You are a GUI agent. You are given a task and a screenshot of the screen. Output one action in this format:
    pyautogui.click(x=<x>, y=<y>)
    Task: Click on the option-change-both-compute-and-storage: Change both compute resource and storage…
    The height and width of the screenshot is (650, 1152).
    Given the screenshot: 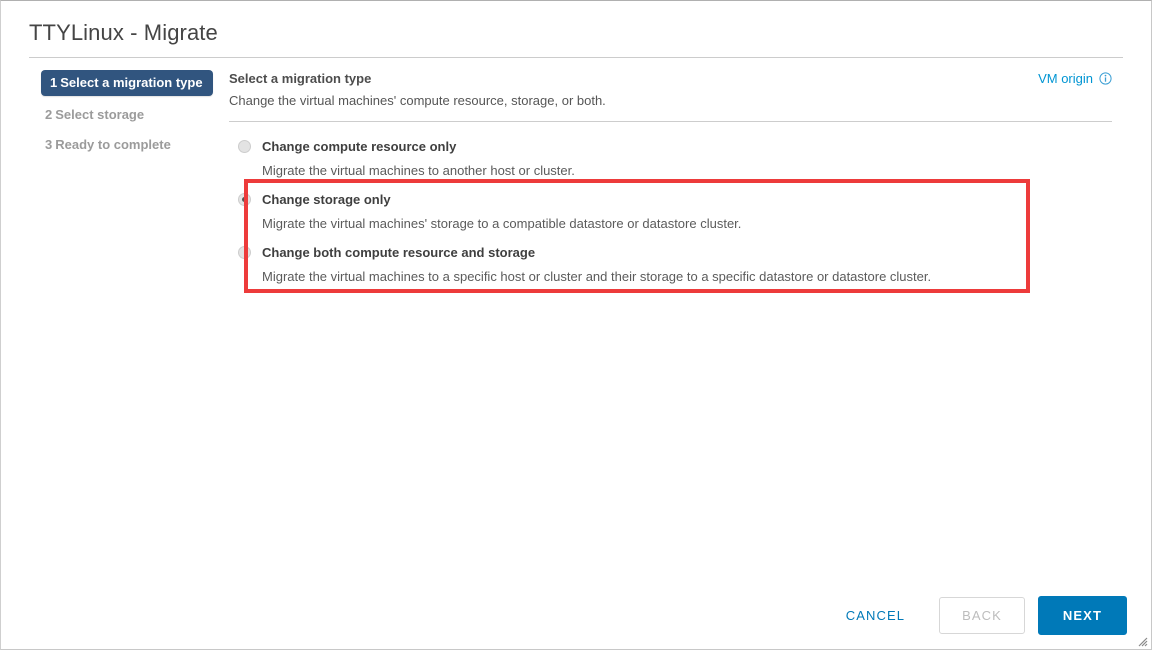 What is the action you would take?
    pyautogui.click(x=675, y=264)
    